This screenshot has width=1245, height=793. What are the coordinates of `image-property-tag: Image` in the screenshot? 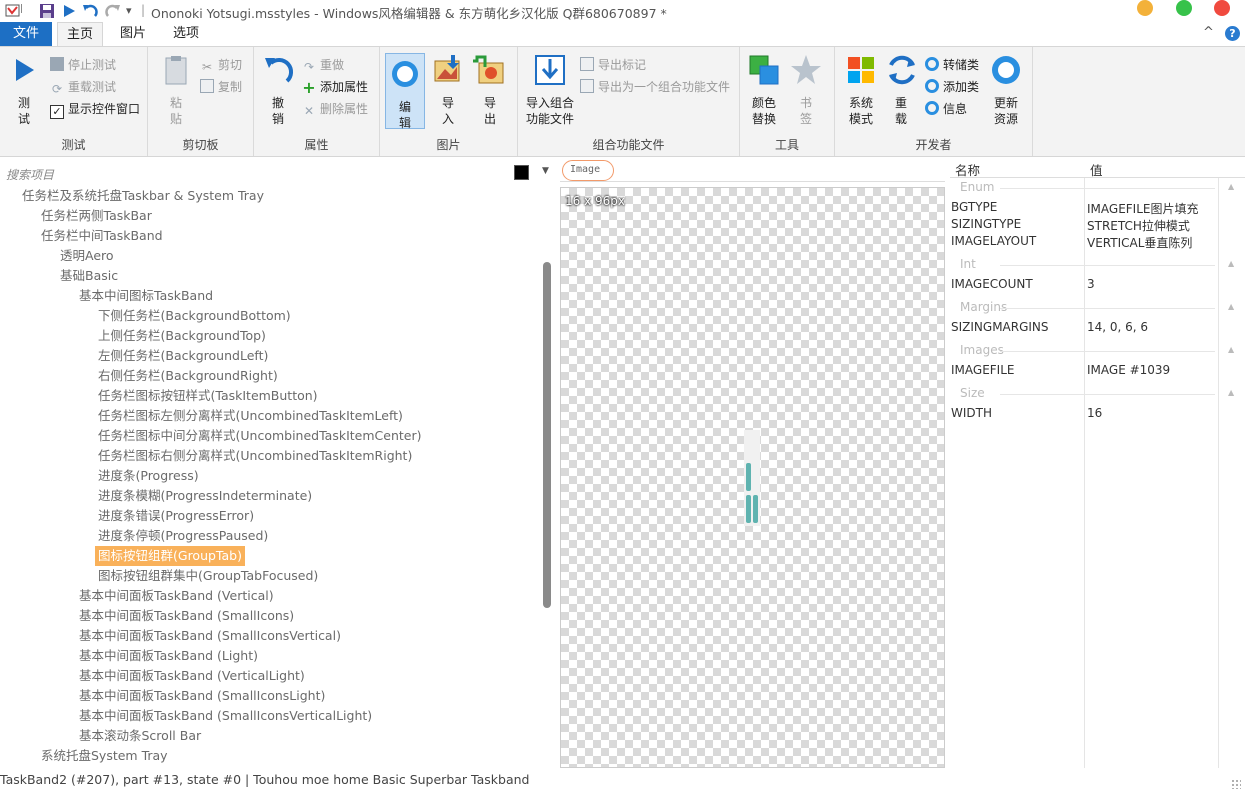 It's located at (588, 170).